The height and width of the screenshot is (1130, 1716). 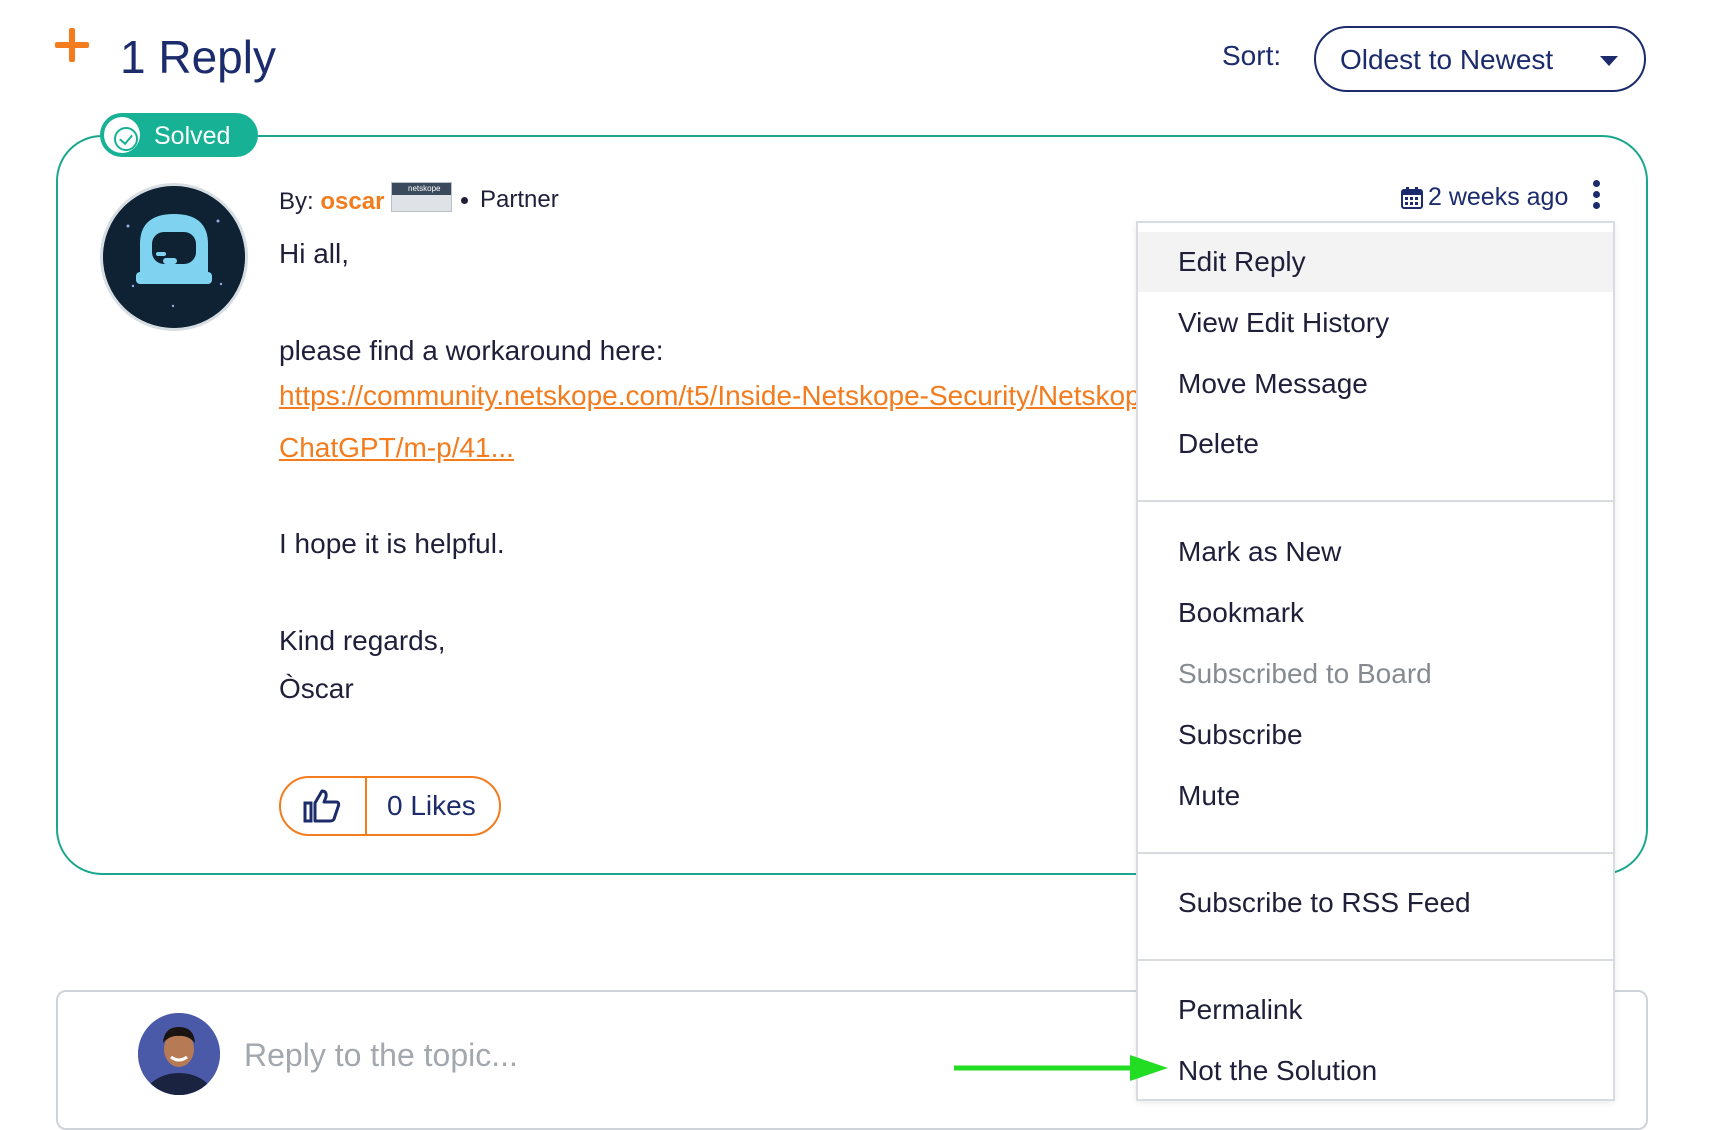 I want to click on solved-badge: Solved, so click(x=179, y=135).